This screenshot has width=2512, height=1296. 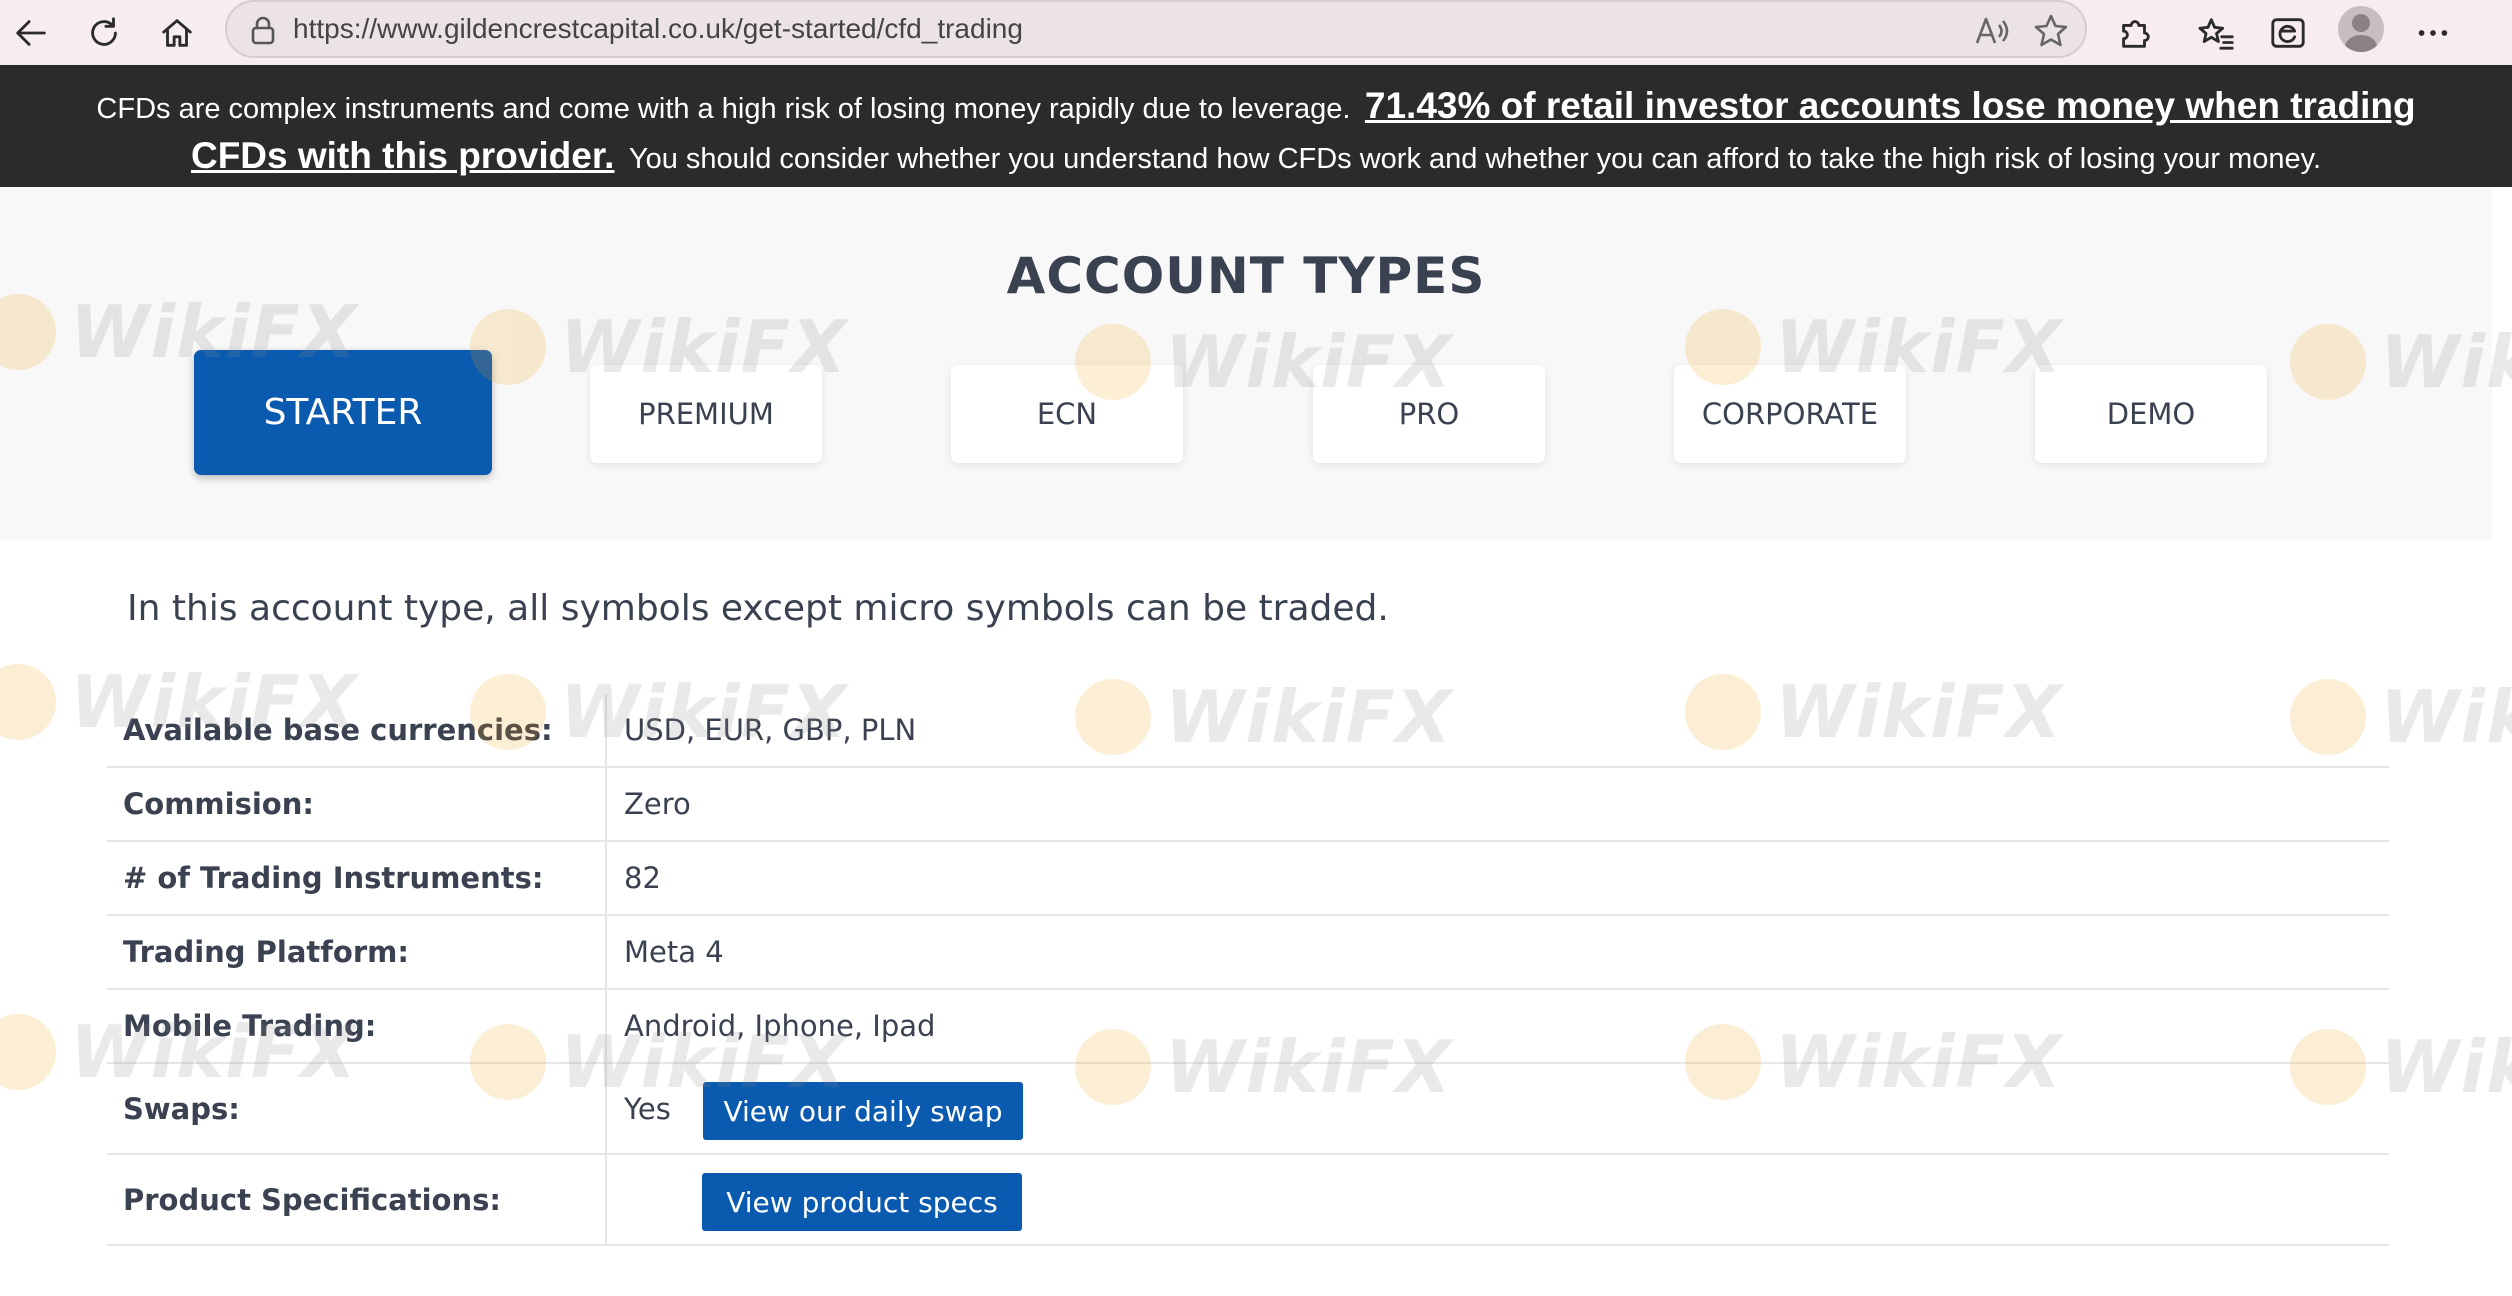 What do you see at coordinates (1790, 414) in the screenshot?
I see `tab-corporate: CORPORATE` at bounding box center [1790, 414].